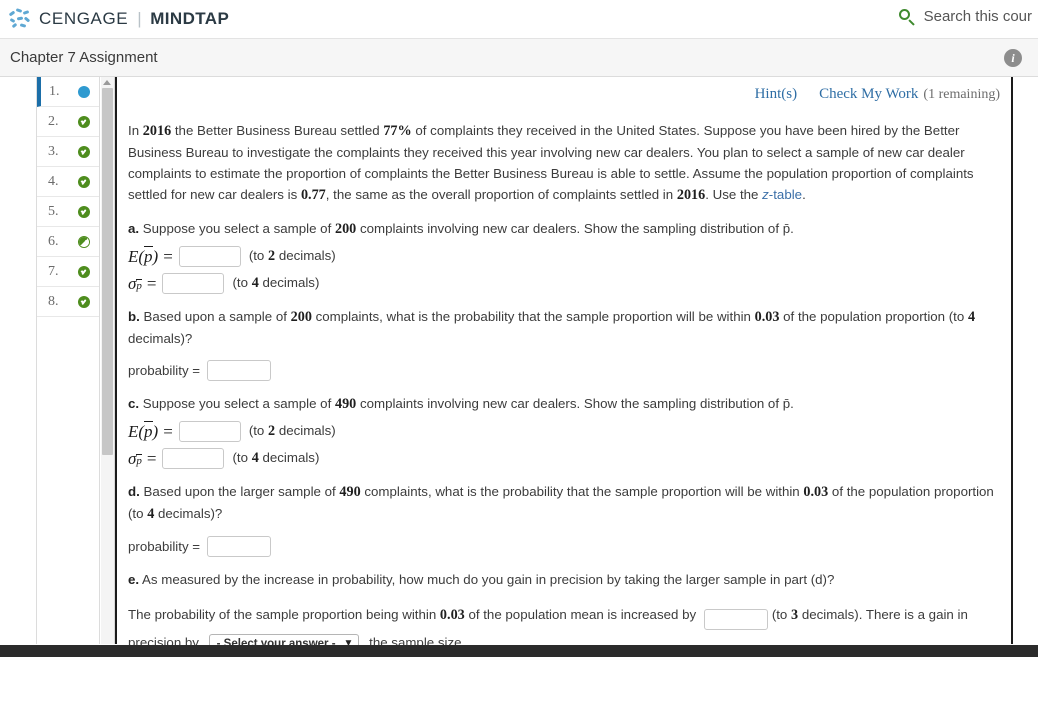 The height and width of the screenshot is (721, 1038). What do you see at coordinates (519, 19) in the screenshot?
I see `brand-bar: CENGAGE | MINDTAP Search this cour` at bounding box center [519, 19].